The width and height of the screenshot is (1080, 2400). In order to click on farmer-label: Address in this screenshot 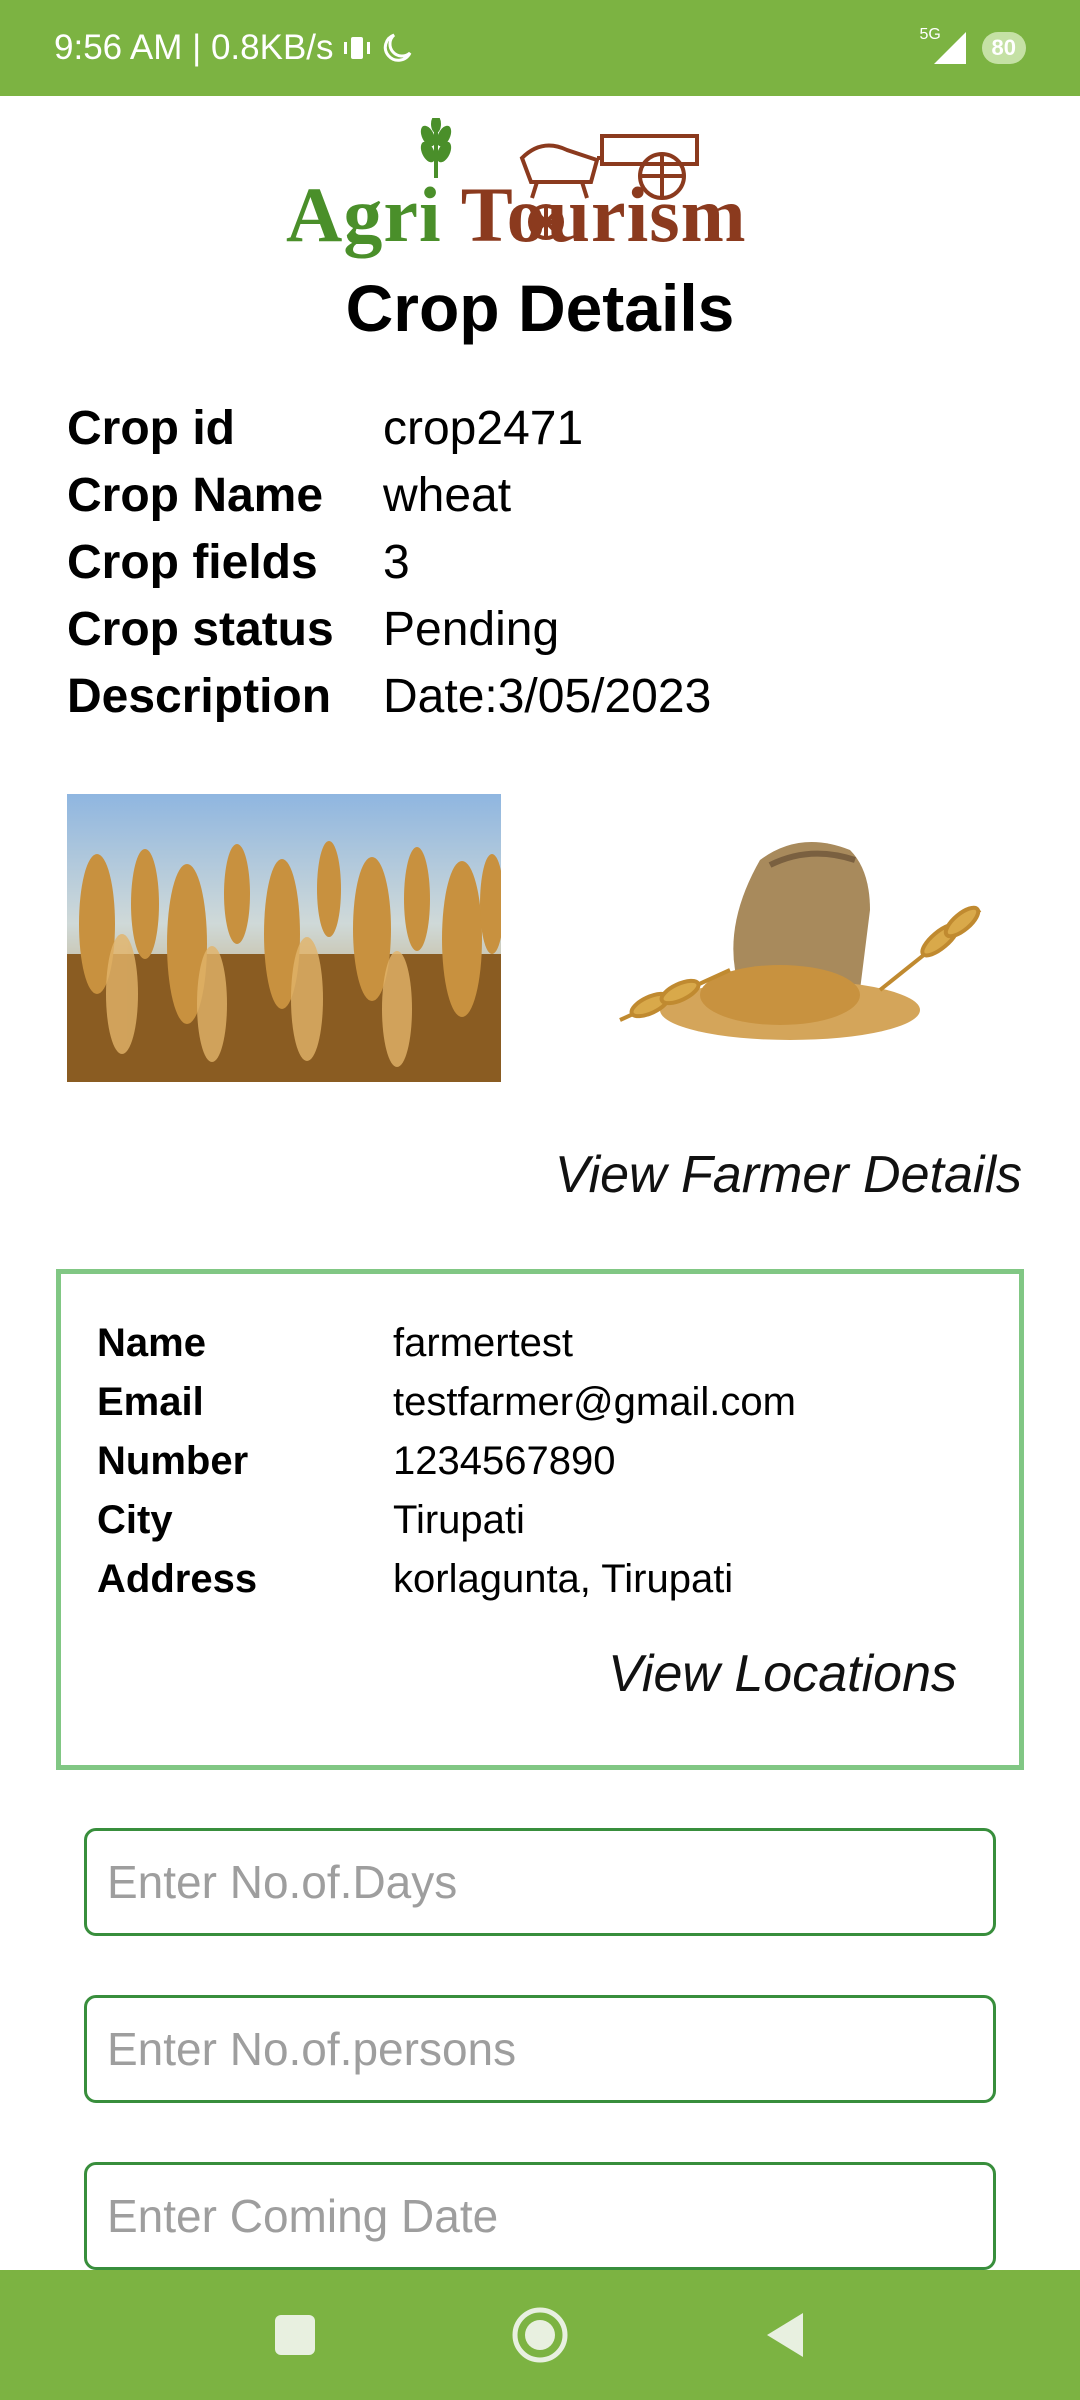, I will do `click(177, 1579)`.